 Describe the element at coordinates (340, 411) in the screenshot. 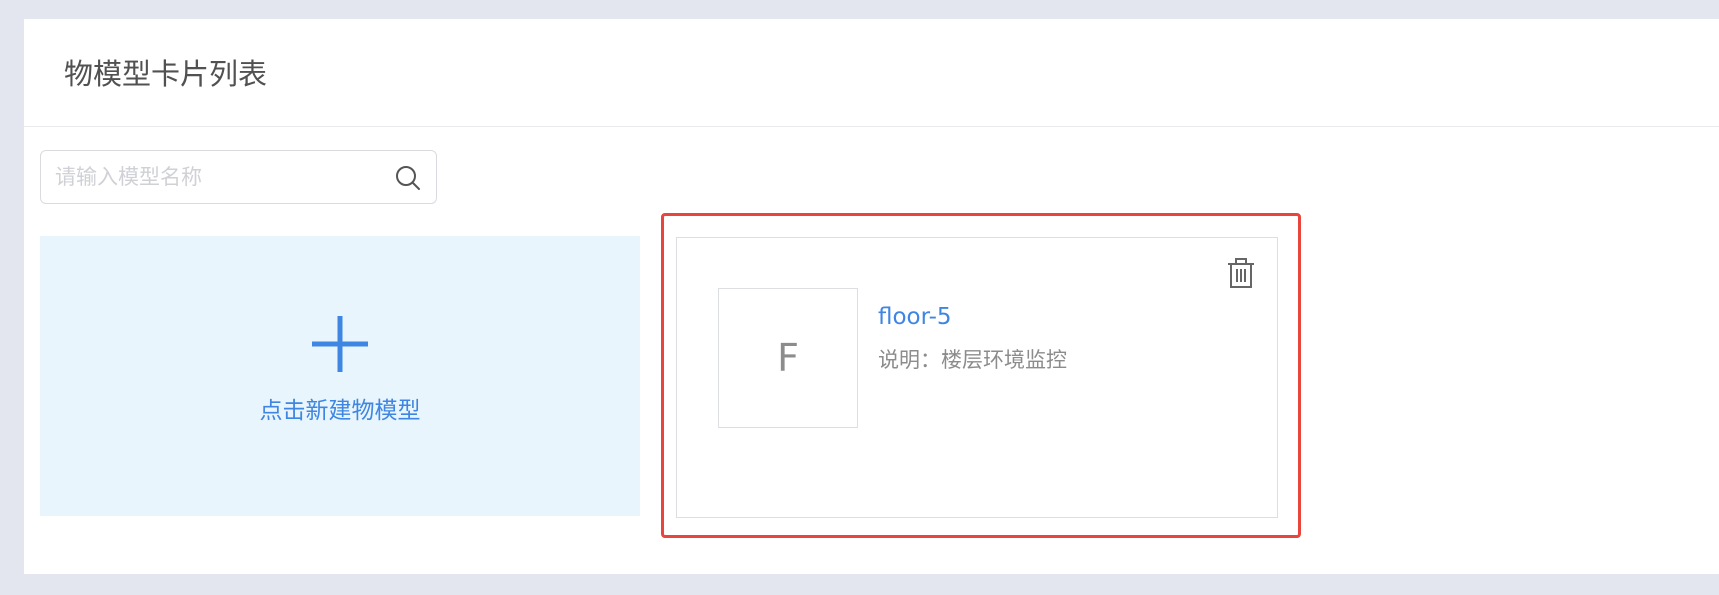

I see `new-model-label: 点击新建物模型` at that location.